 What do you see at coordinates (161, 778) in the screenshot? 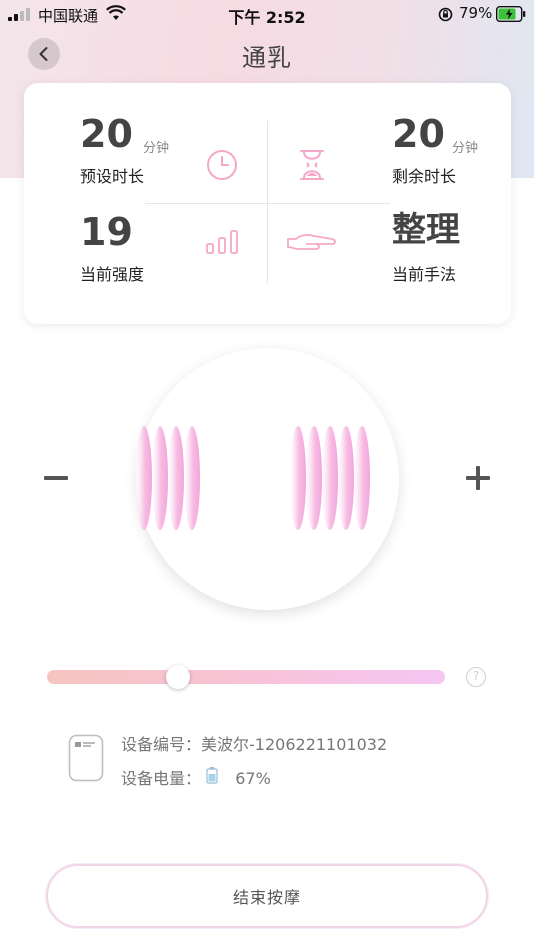
I see `device-battery-label: 设备电量：` at bounding box center [161, 778].